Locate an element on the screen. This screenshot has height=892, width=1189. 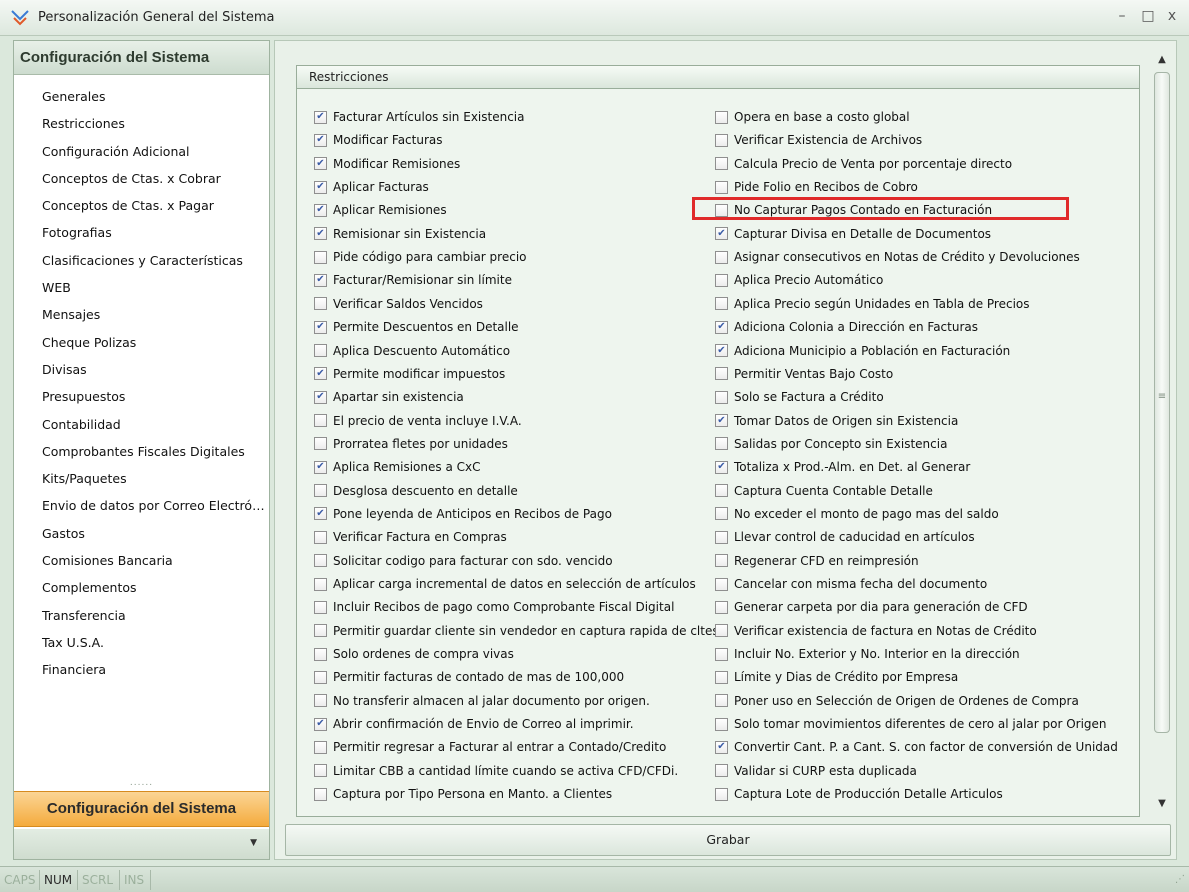
option-row: Verificar Factura en Compras is located at coordinates (410, 537).